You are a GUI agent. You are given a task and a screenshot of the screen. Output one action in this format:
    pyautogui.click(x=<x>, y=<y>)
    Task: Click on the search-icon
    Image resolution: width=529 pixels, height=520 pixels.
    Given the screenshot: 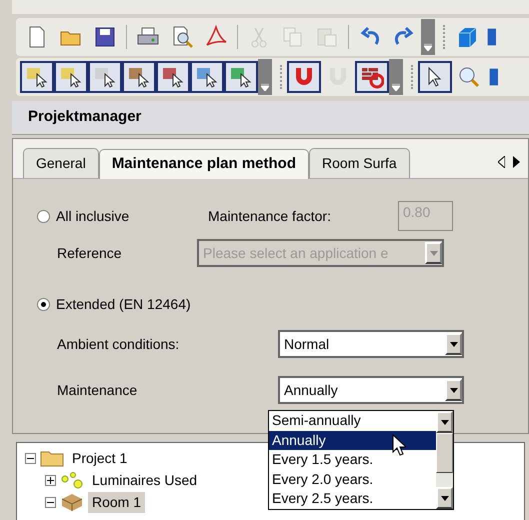 What is the action you would take?
    pyautogui.click(x=469, y=77)
    